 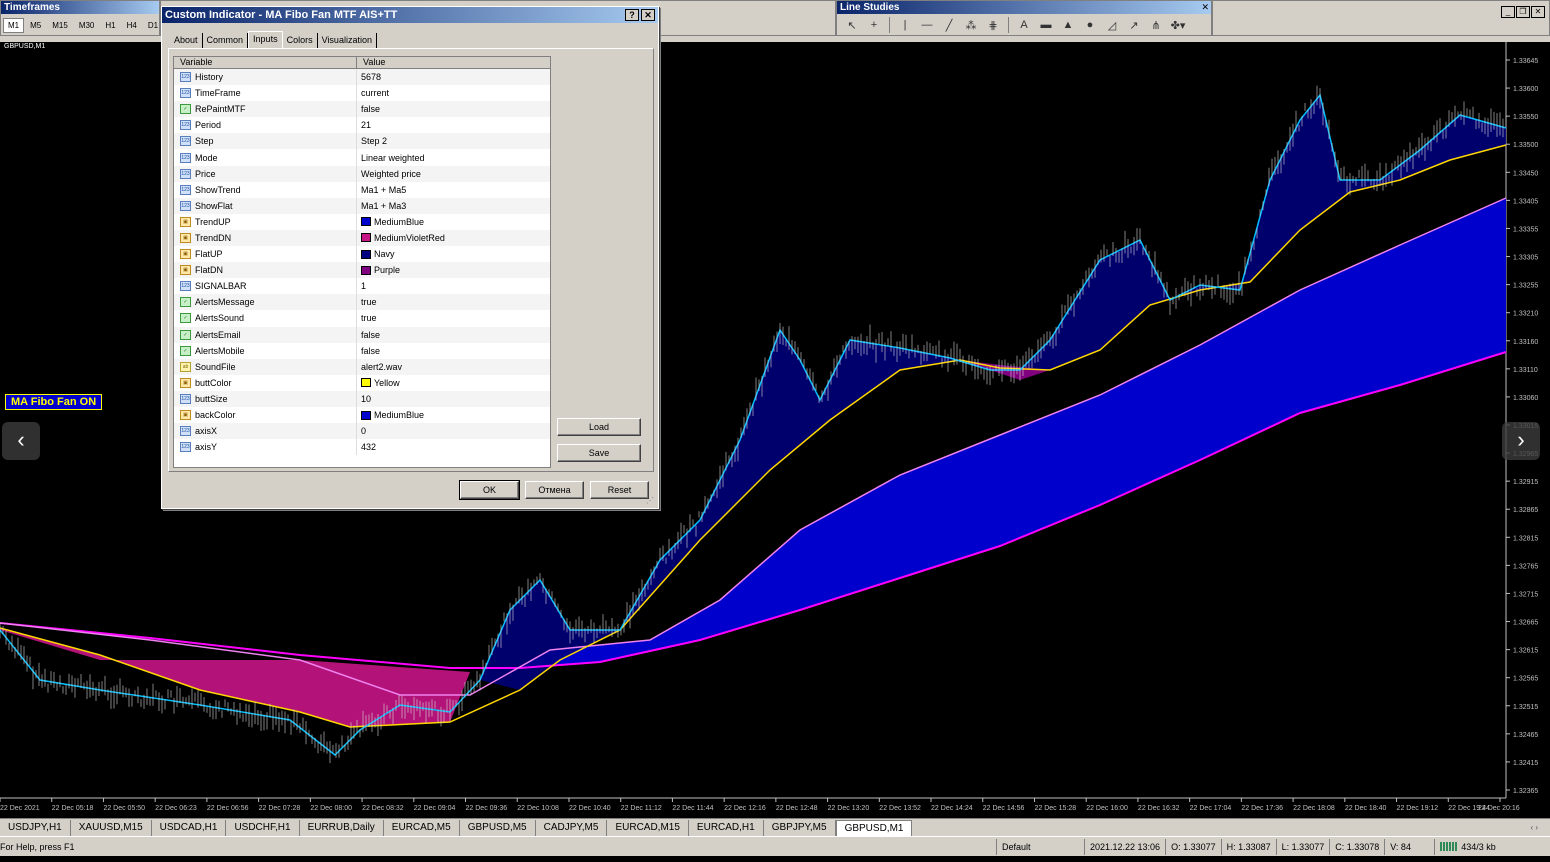 What do you see at coordinates (453, 141) in the screenshot?
I see `param-value-cell: Step 2` at bounding box center [453, 141].